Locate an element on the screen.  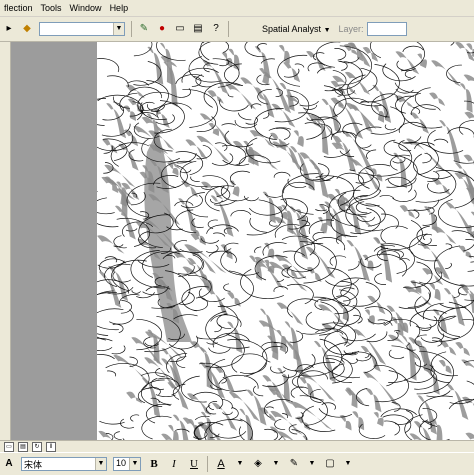
fill-color-icon: ◈ is located at coordinates (258, 464).